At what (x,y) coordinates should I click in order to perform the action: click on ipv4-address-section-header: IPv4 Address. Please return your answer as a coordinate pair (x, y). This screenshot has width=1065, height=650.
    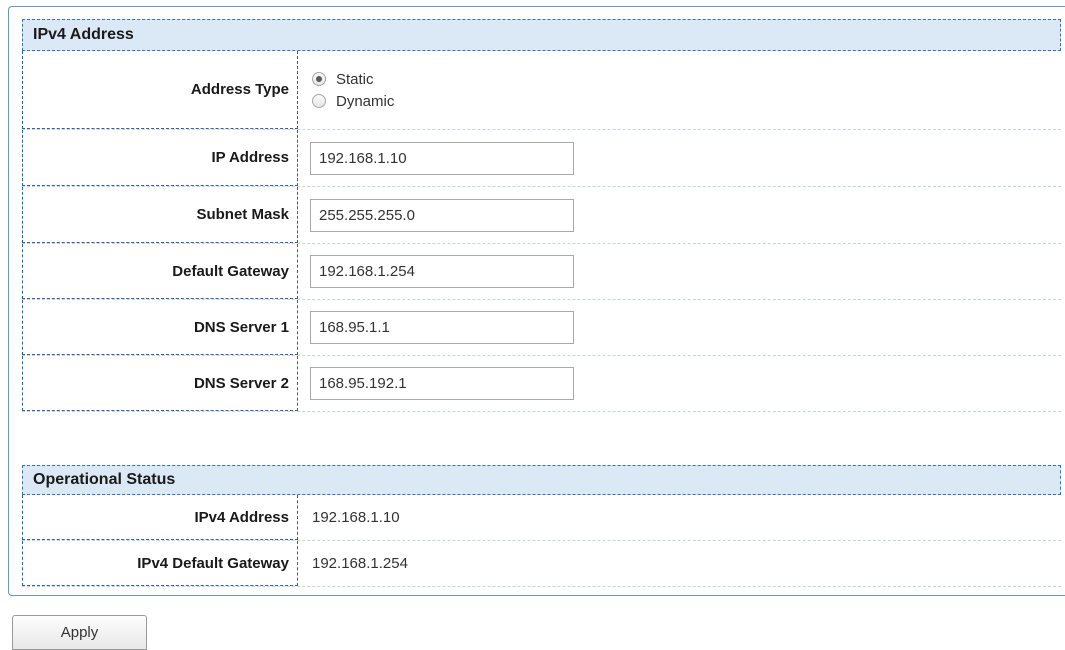
    Looking at the image, I should click on (541, 35).